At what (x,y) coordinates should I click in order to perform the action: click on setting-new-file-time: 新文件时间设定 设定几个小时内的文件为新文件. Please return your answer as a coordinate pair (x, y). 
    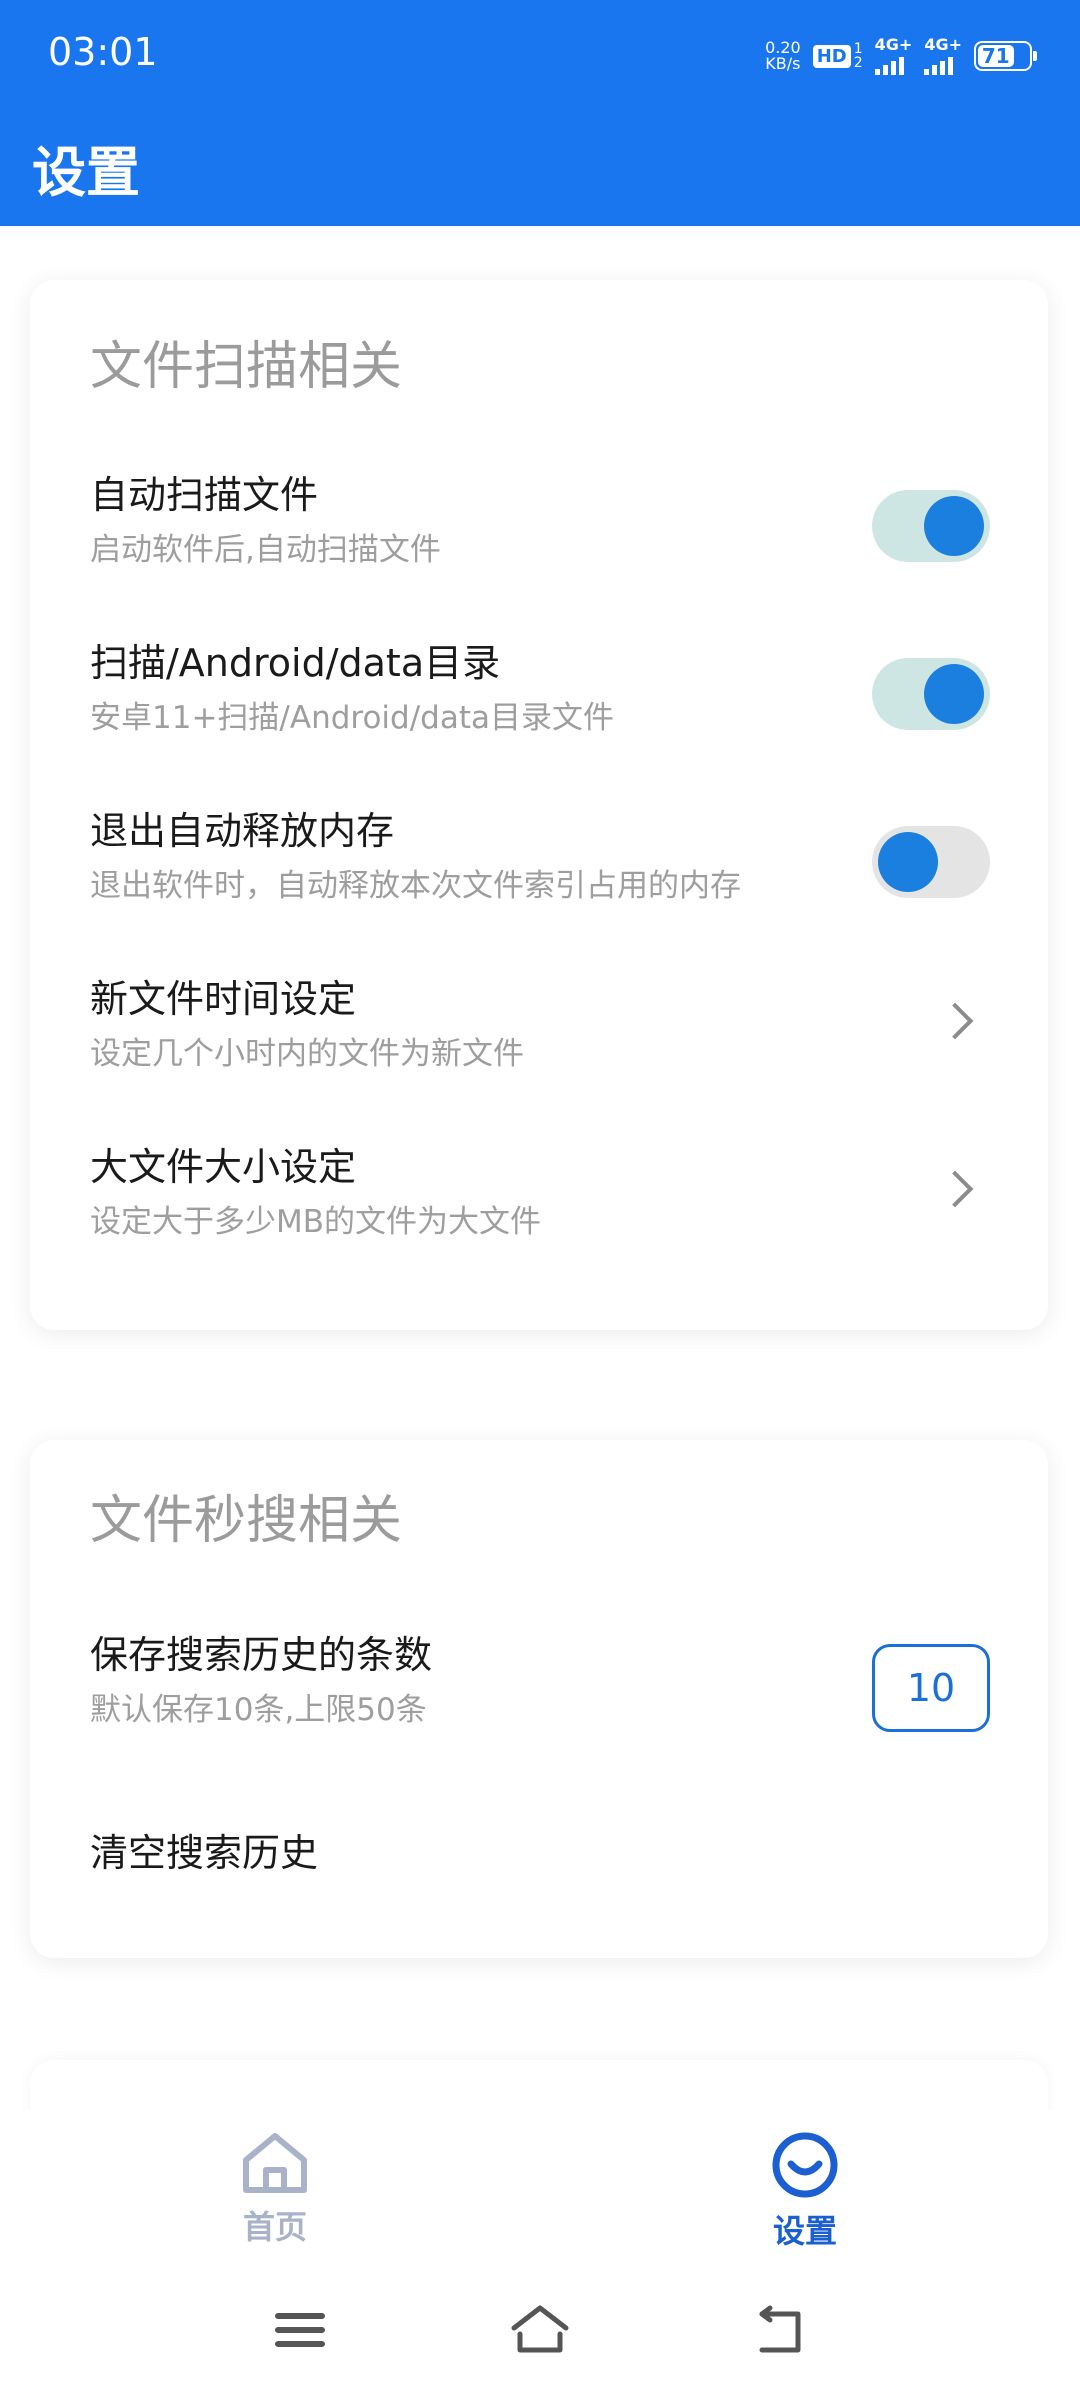
    Looking at the image, I should click on (539, 1030).